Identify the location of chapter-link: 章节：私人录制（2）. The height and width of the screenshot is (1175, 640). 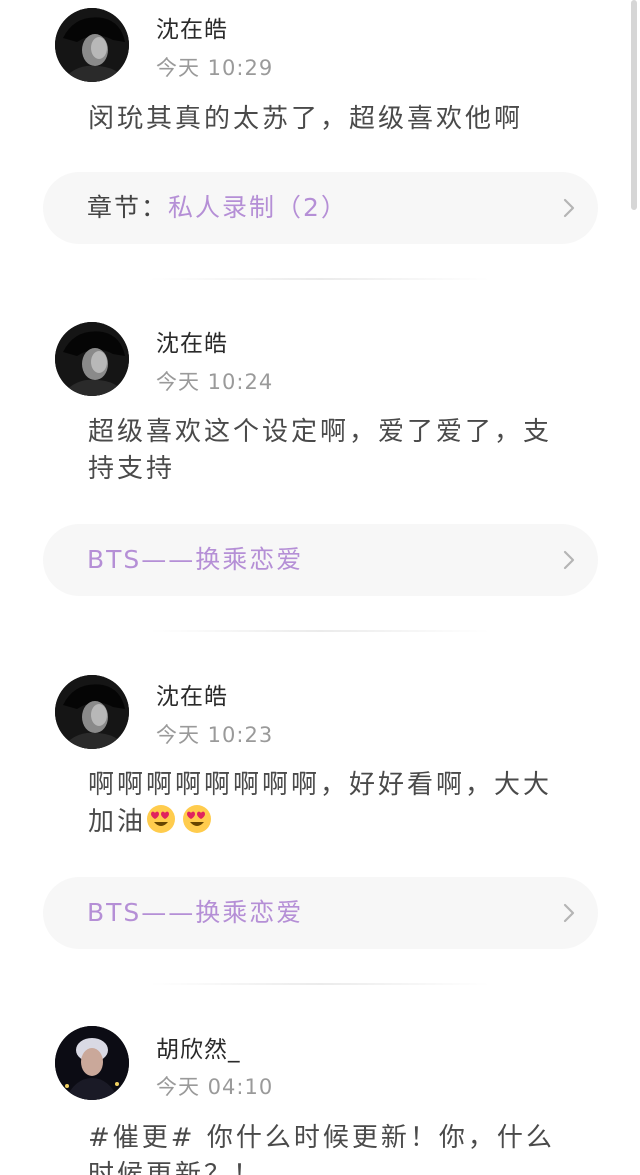
(320, 208).